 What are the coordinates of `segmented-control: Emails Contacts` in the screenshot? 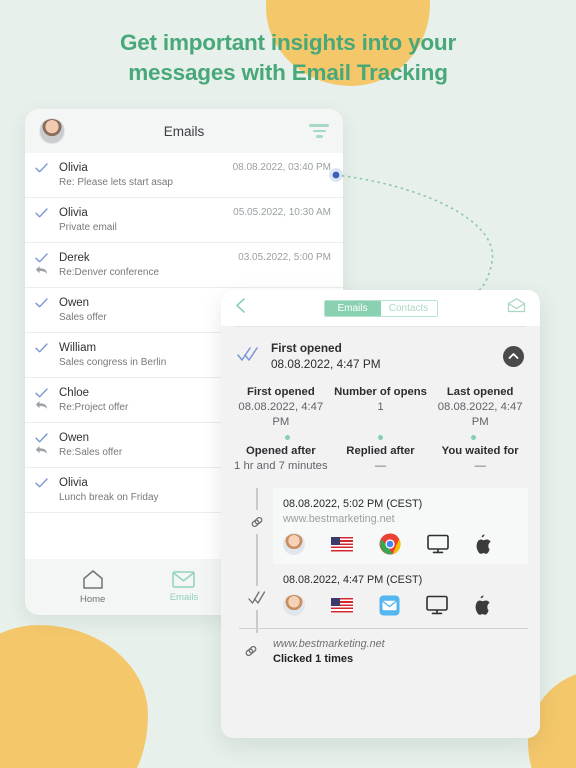 It's located at (380, 308).